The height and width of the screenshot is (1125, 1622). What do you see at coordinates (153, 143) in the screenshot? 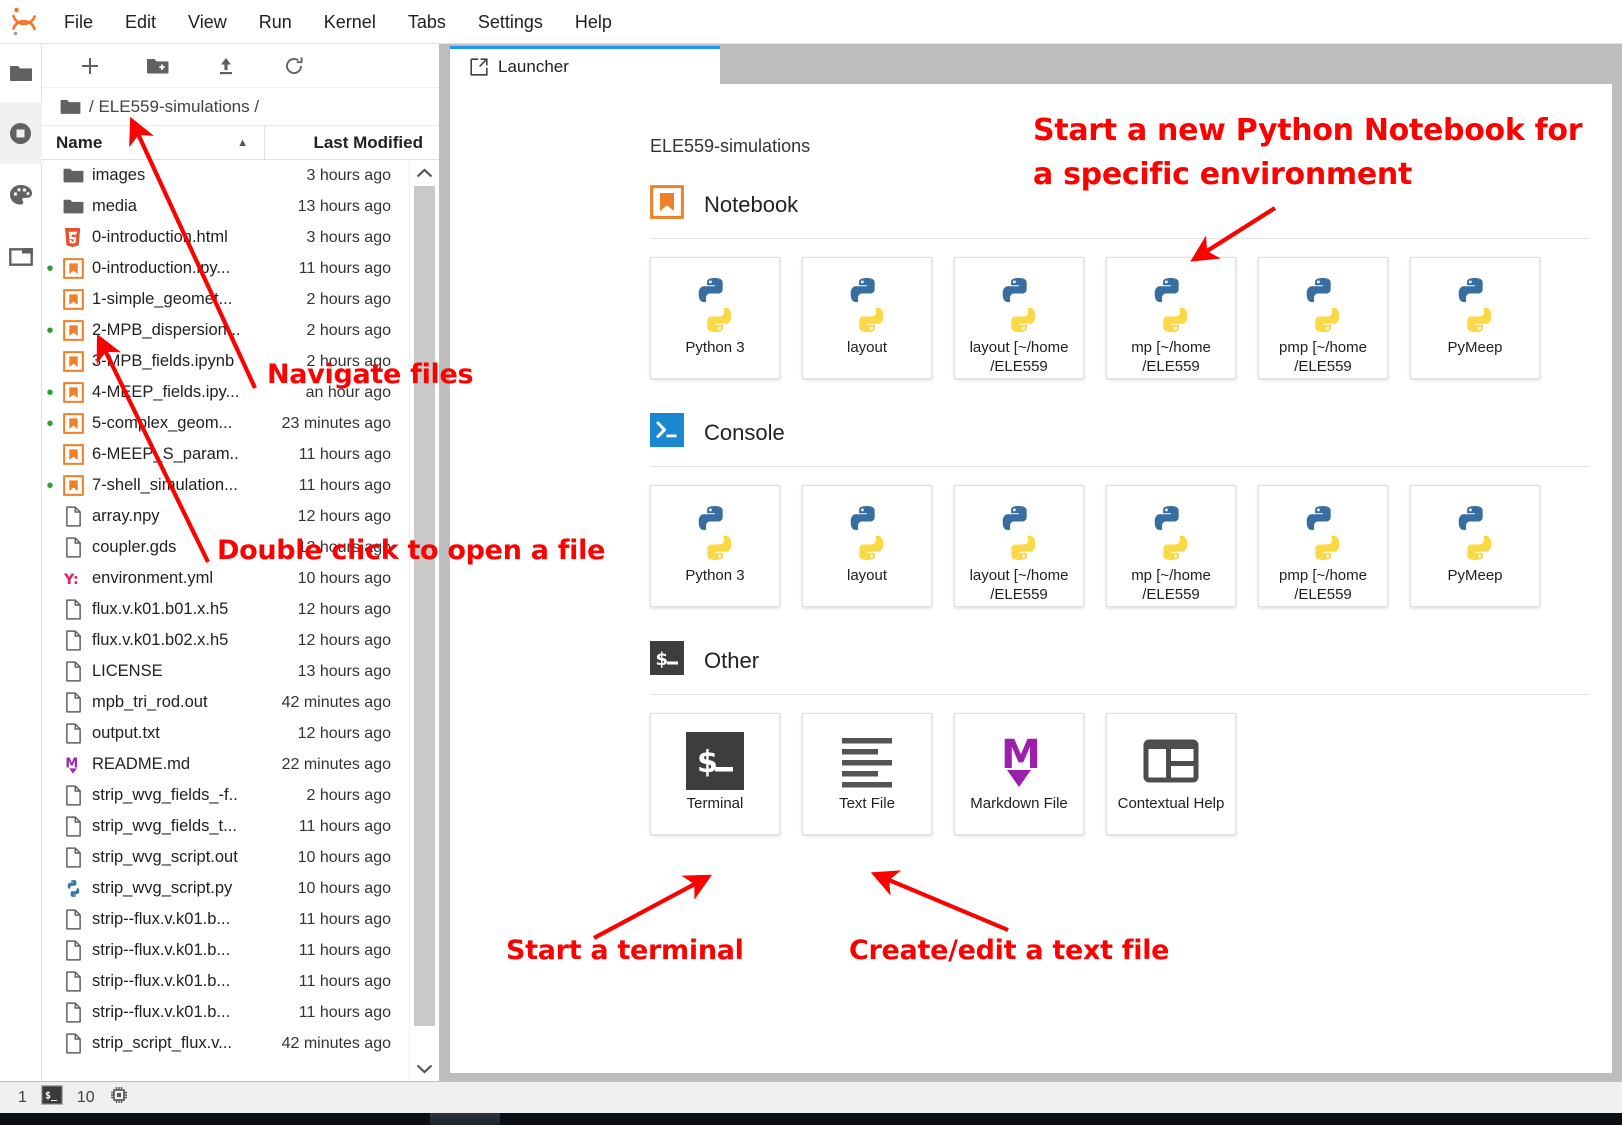
I see `column-header-name: Name ▲` at bounding box center [153, 143].